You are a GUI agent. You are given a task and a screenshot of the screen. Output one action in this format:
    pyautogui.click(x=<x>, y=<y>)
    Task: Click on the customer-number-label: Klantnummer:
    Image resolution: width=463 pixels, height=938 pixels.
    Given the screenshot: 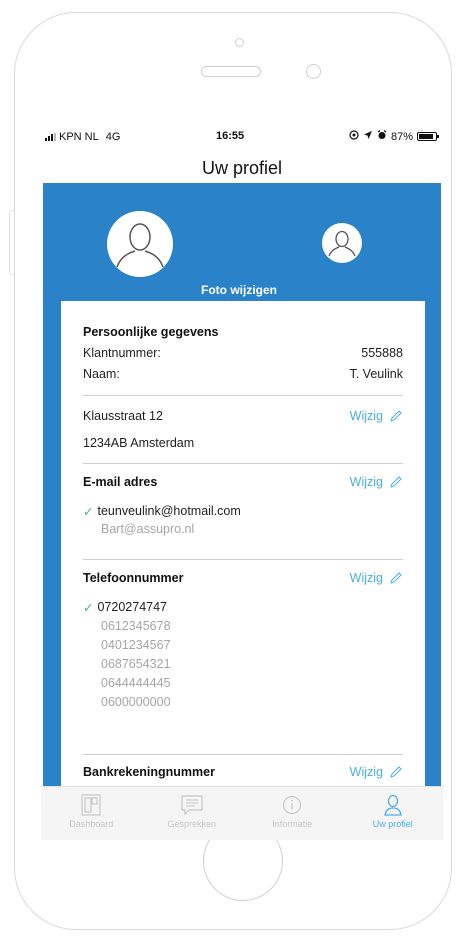 What is the action you would take?
    pyautogui.click(x=122, y=353)
    